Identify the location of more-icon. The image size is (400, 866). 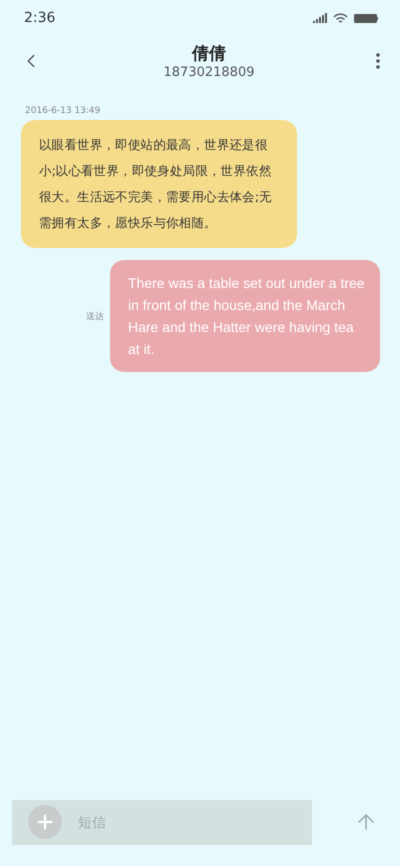
(378, 61).